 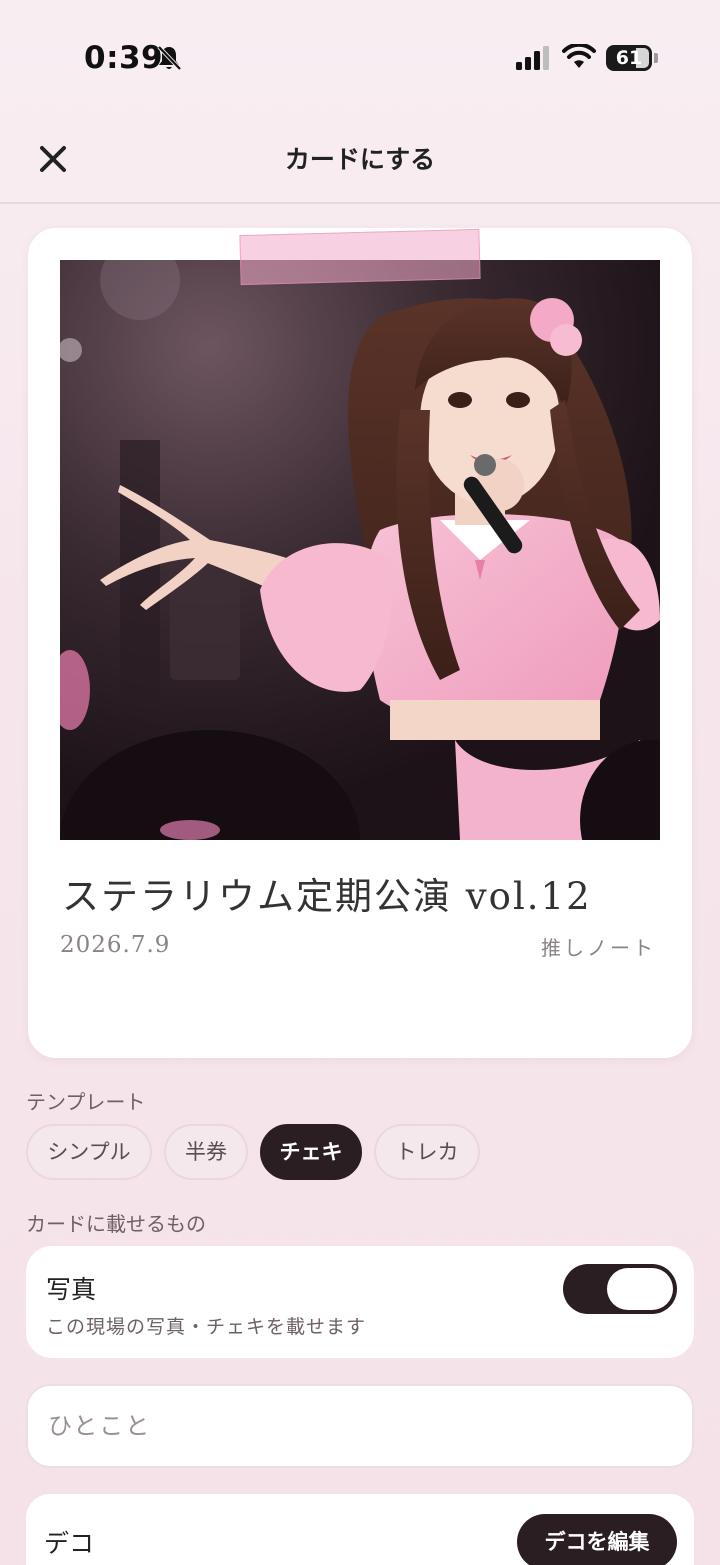 I want to click on photo-option-description: この現場の写真・チェキを載せます, so click(x=206, y=1327).